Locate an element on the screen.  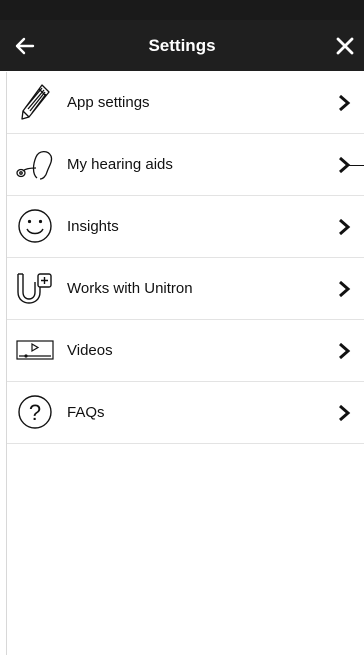
unitron-plus-icon is located at coordinates (35, 288).